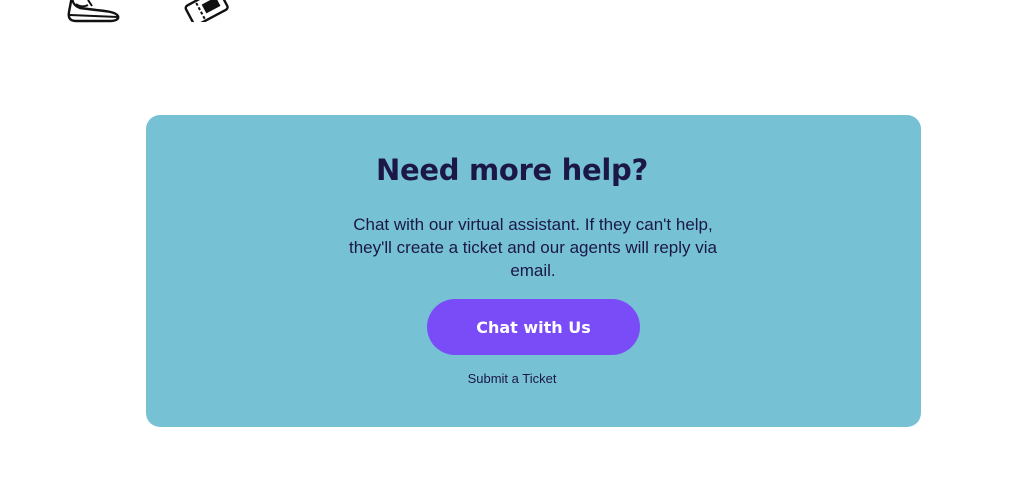  I want to click on chat-with-us-button: Chat with Us, so click(533, 327).